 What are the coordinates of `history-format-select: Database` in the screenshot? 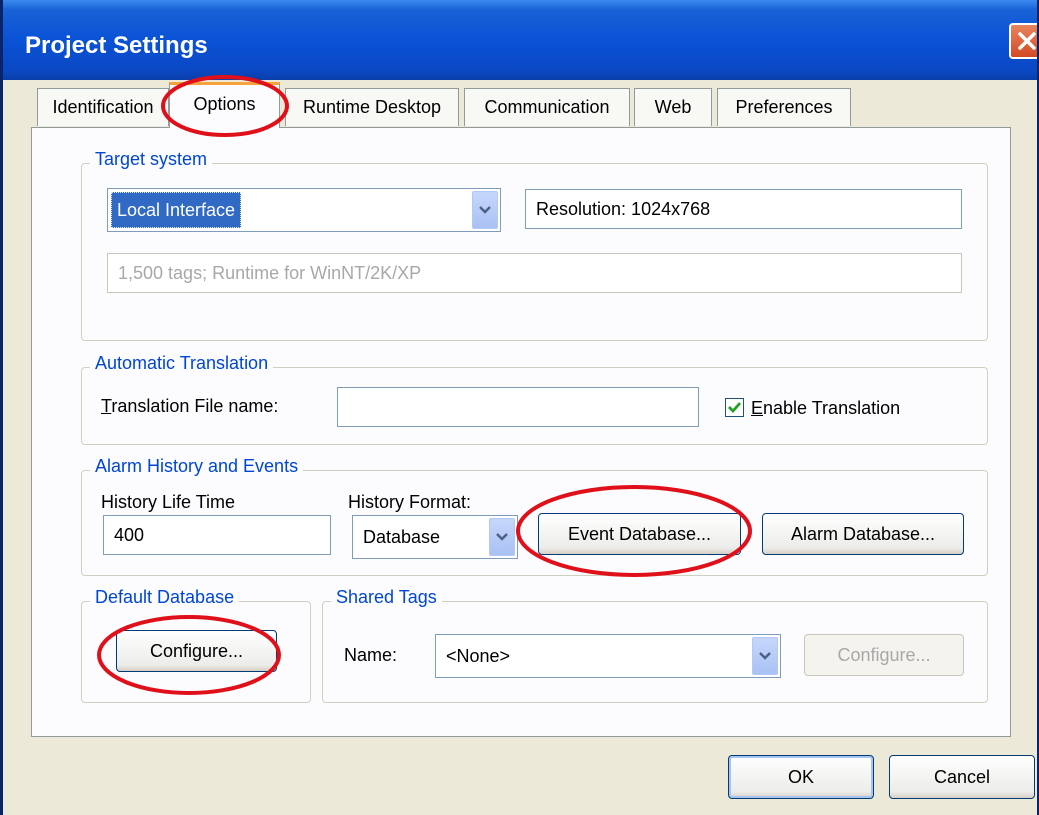 It's located at (435, 537).